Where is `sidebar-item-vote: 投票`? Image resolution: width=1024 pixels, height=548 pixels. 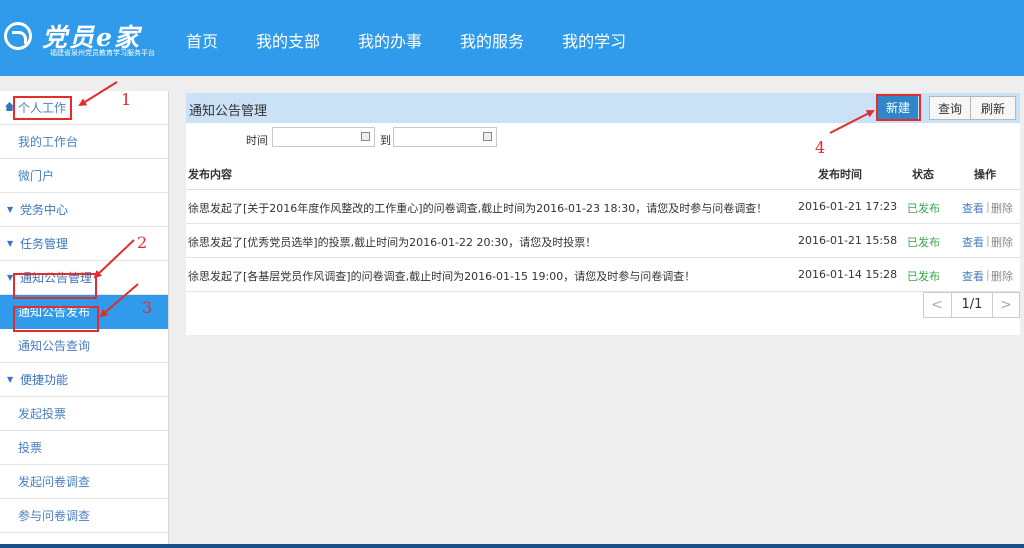 sidebar-item-vote: 投票 is located at coordinates (84, 448).